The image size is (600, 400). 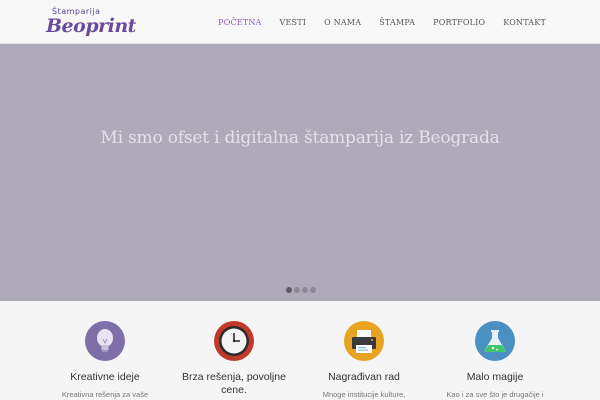 I want to click on nav-item-portfolio: PORTFOLIO, so click(x=459, y=22).